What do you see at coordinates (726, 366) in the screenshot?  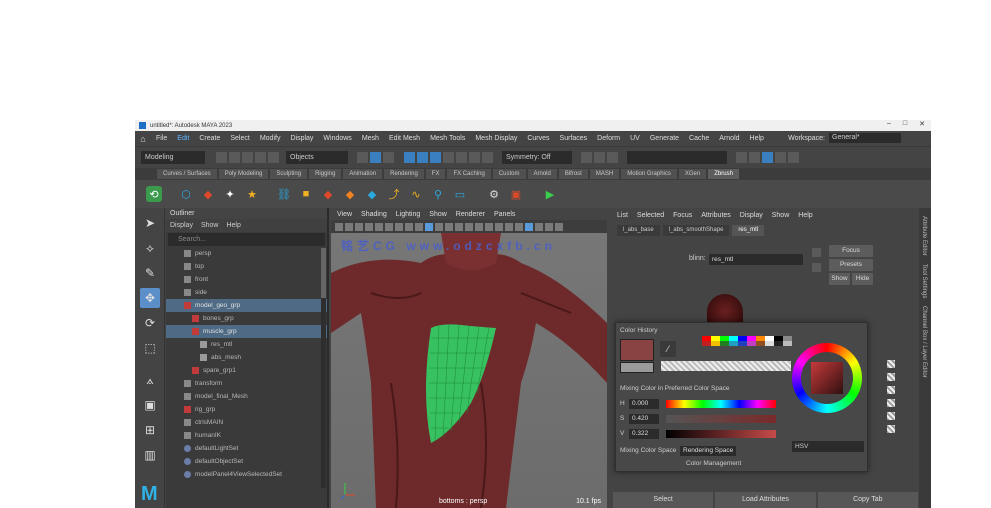 I see `alpha-swatch-row` at bounding box center [726, 366].